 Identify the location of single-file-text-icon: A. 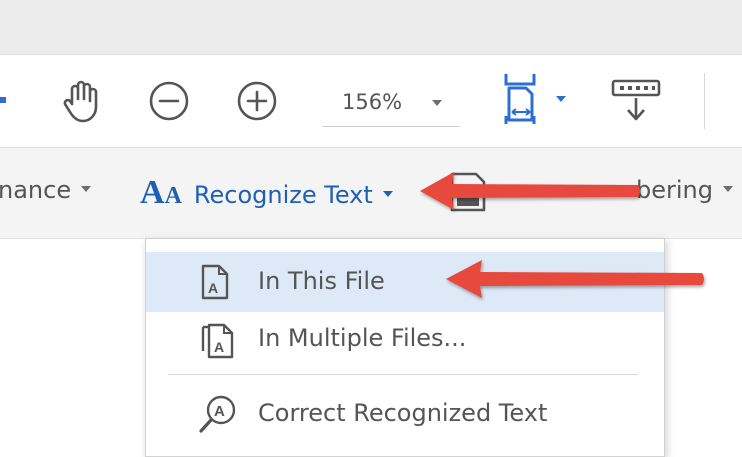
(215, 282).